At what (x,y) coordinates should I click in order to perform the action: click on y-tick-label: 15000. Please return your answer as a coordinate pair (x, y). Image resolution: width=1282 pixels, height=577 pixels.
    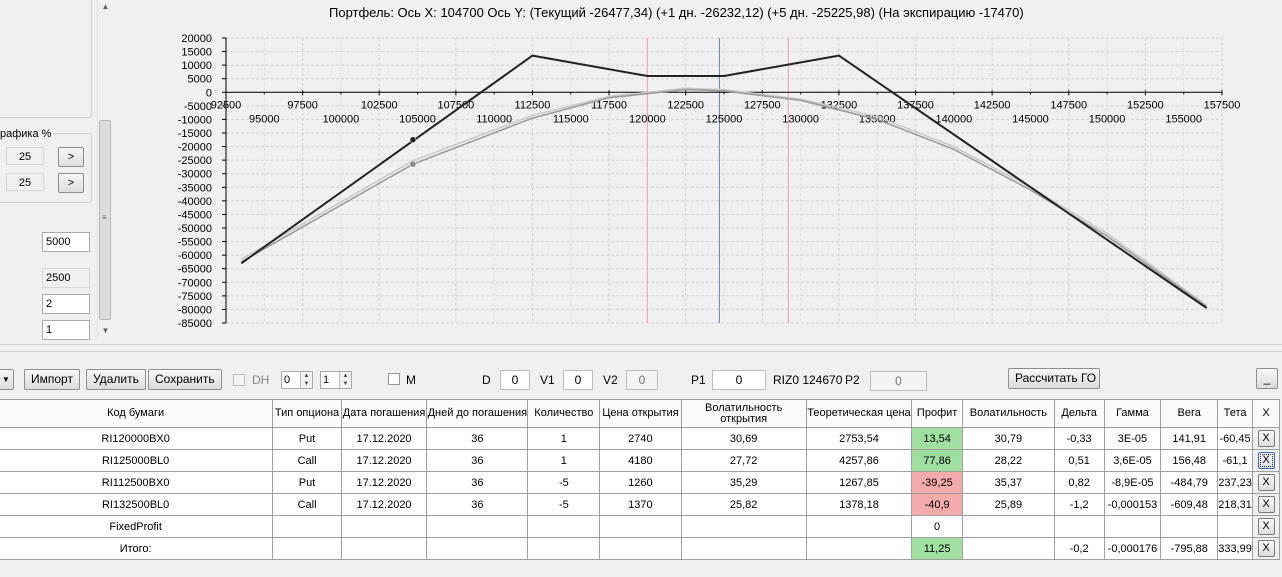
    Looking at the image, I should click on (196, 53).